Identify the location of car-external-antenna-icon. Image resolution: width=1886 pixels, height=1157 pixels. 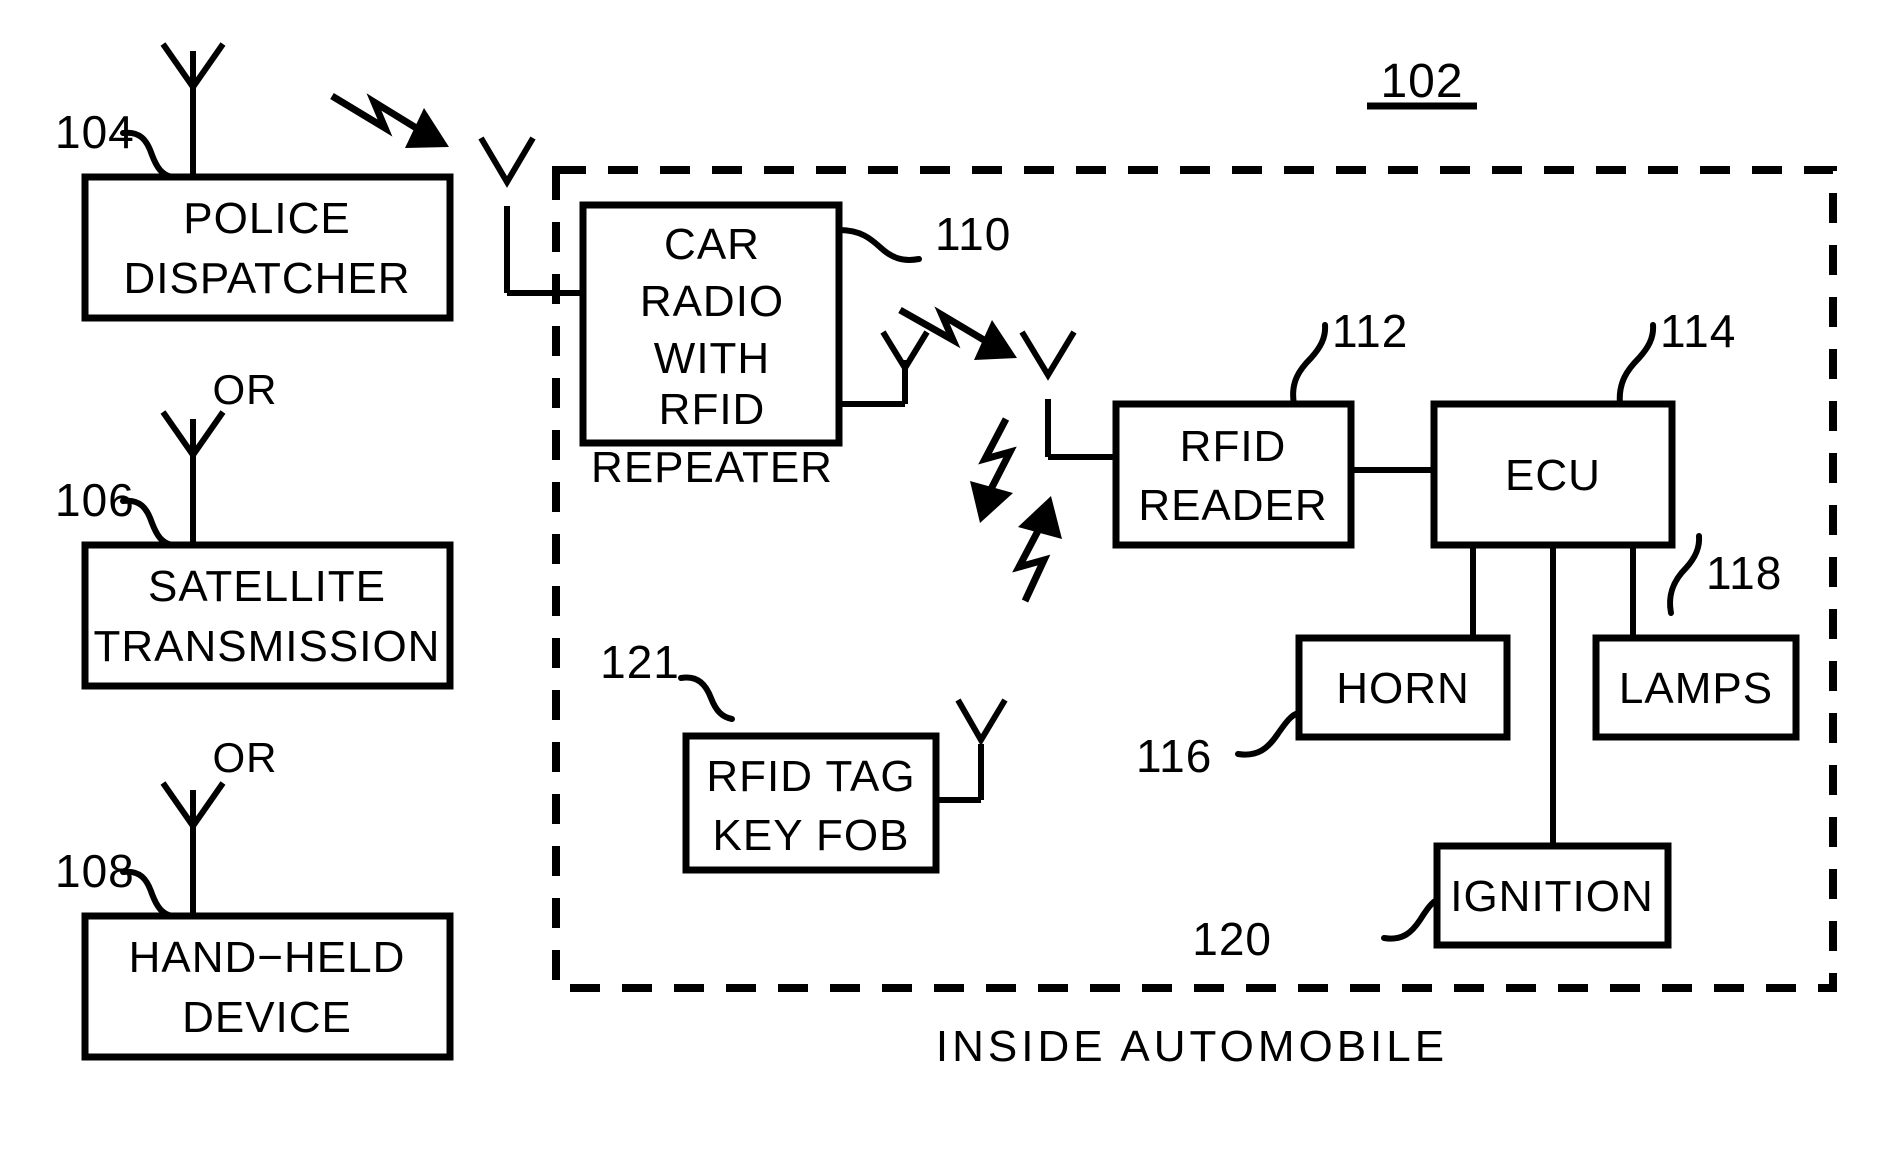
(530, 216).